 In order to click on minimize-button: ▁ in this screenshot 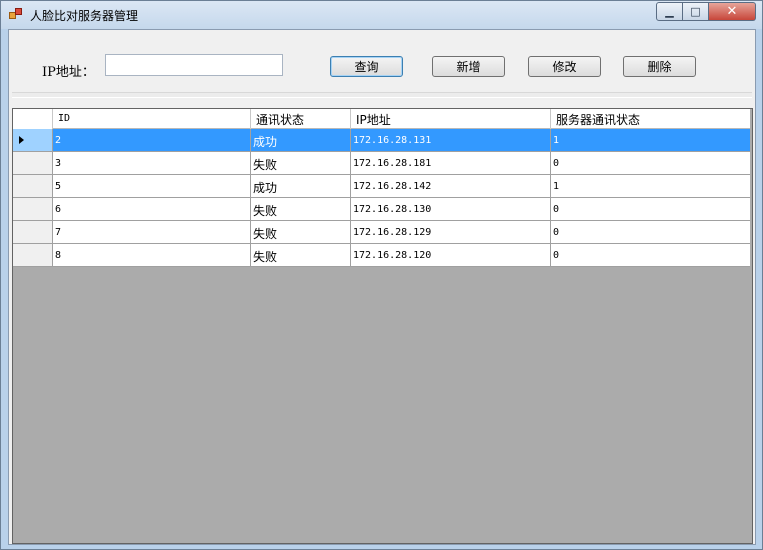, I will do `click(669, 11)`.